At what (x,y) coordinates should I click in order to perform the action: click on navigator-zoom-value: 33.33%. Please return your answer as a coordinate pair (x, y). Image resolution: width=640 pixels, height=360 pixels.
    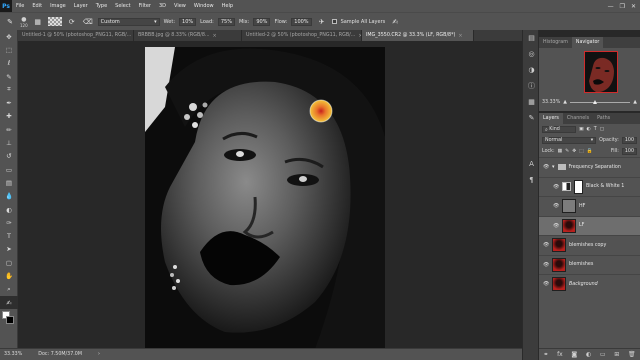
    Looking at the image, I should click on (551, 102).